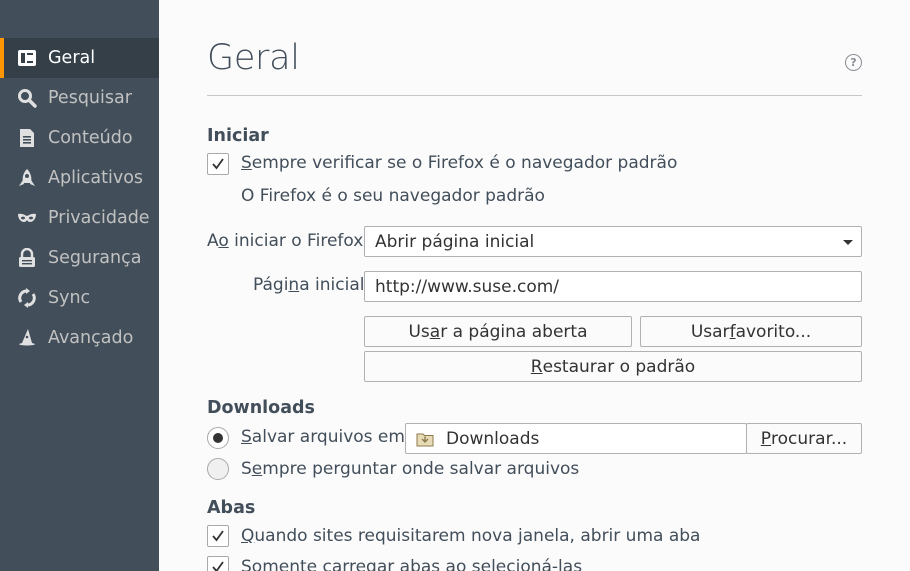 The height and width of the screenshot is (571, 910). I want to click on sidebar-item-label: Geral, so click(72, 58).